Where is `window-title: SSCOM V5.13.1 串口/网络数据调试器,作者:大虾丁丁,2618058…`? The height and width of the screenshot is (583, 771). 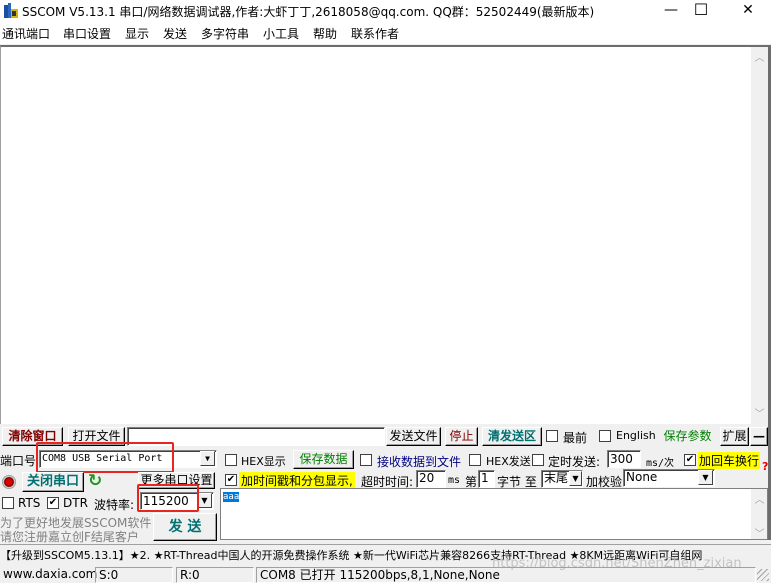 window-title: SSCOM V5.13.1 串口/网络数据调试器,作者:大虾丁丁,2618058… is located at coordinates (308, 12).